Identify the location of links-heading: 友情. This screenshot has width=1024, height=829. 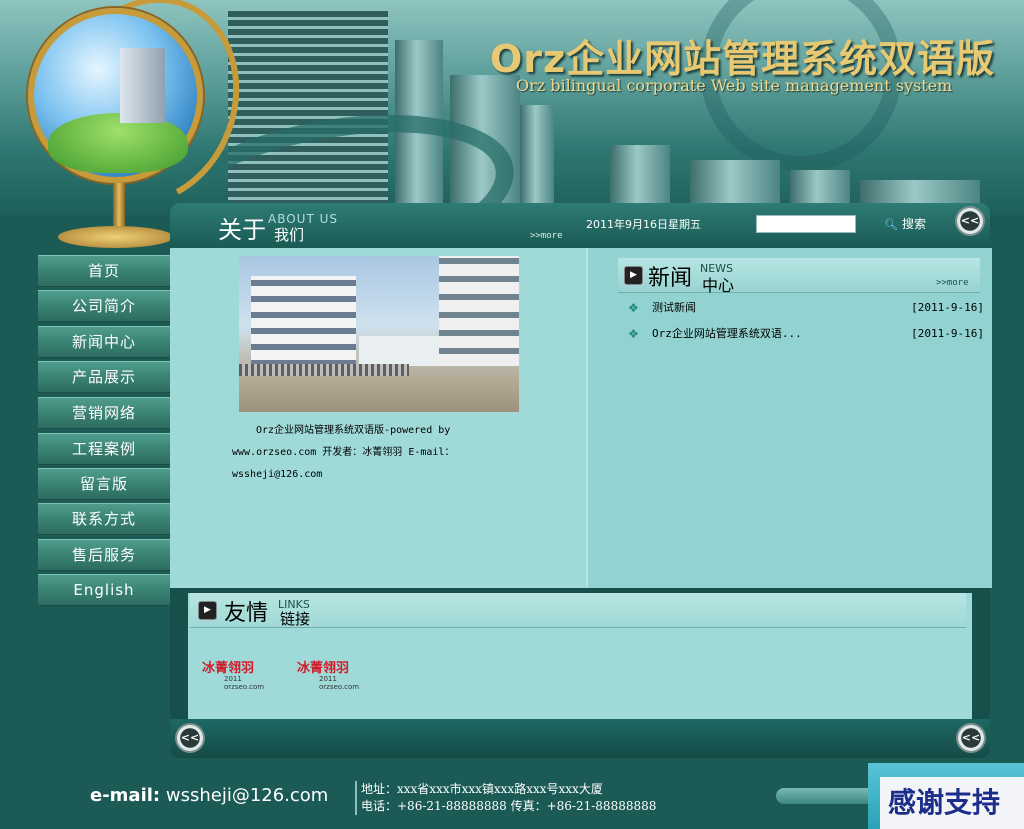
(246, 613).